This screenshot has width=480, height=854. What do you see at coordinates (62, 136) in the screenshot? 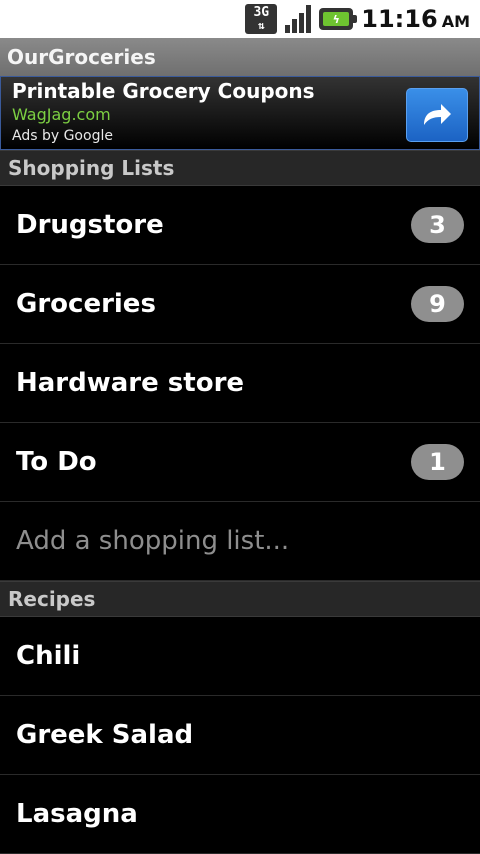
I see `ad-attribution: Ads by Google` at bounding box center [62, 136].